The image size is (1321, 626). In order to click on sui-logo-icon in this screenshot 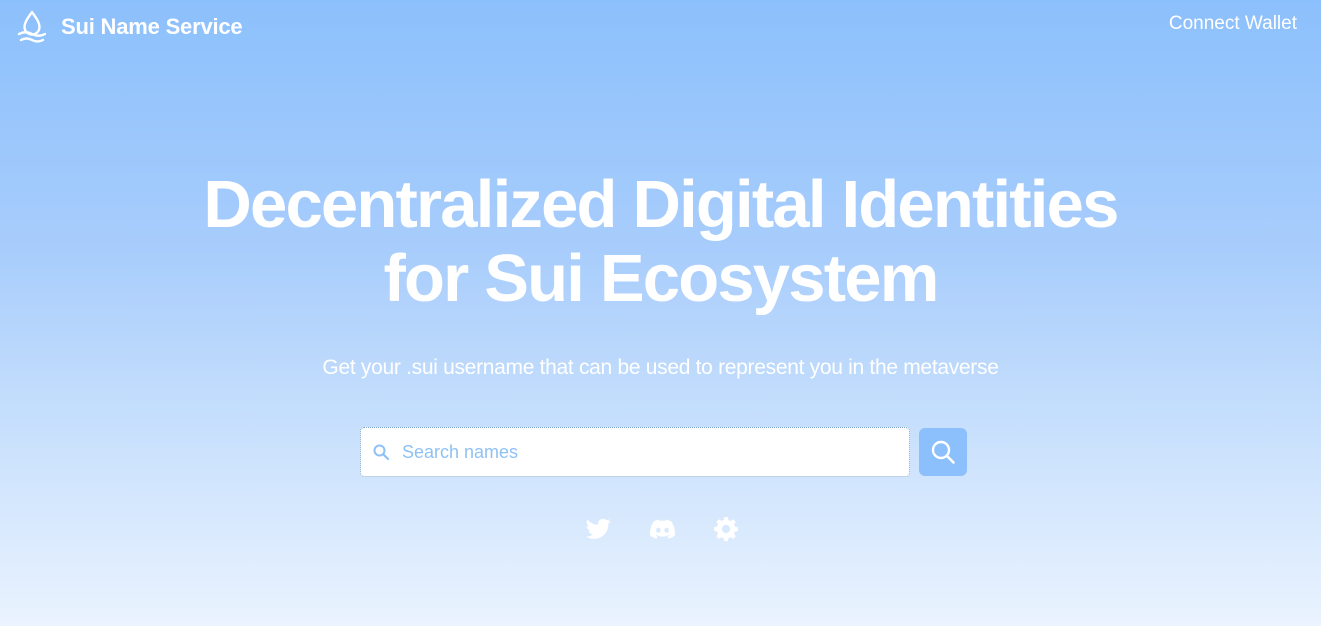, I will do `click(32, 26)`.